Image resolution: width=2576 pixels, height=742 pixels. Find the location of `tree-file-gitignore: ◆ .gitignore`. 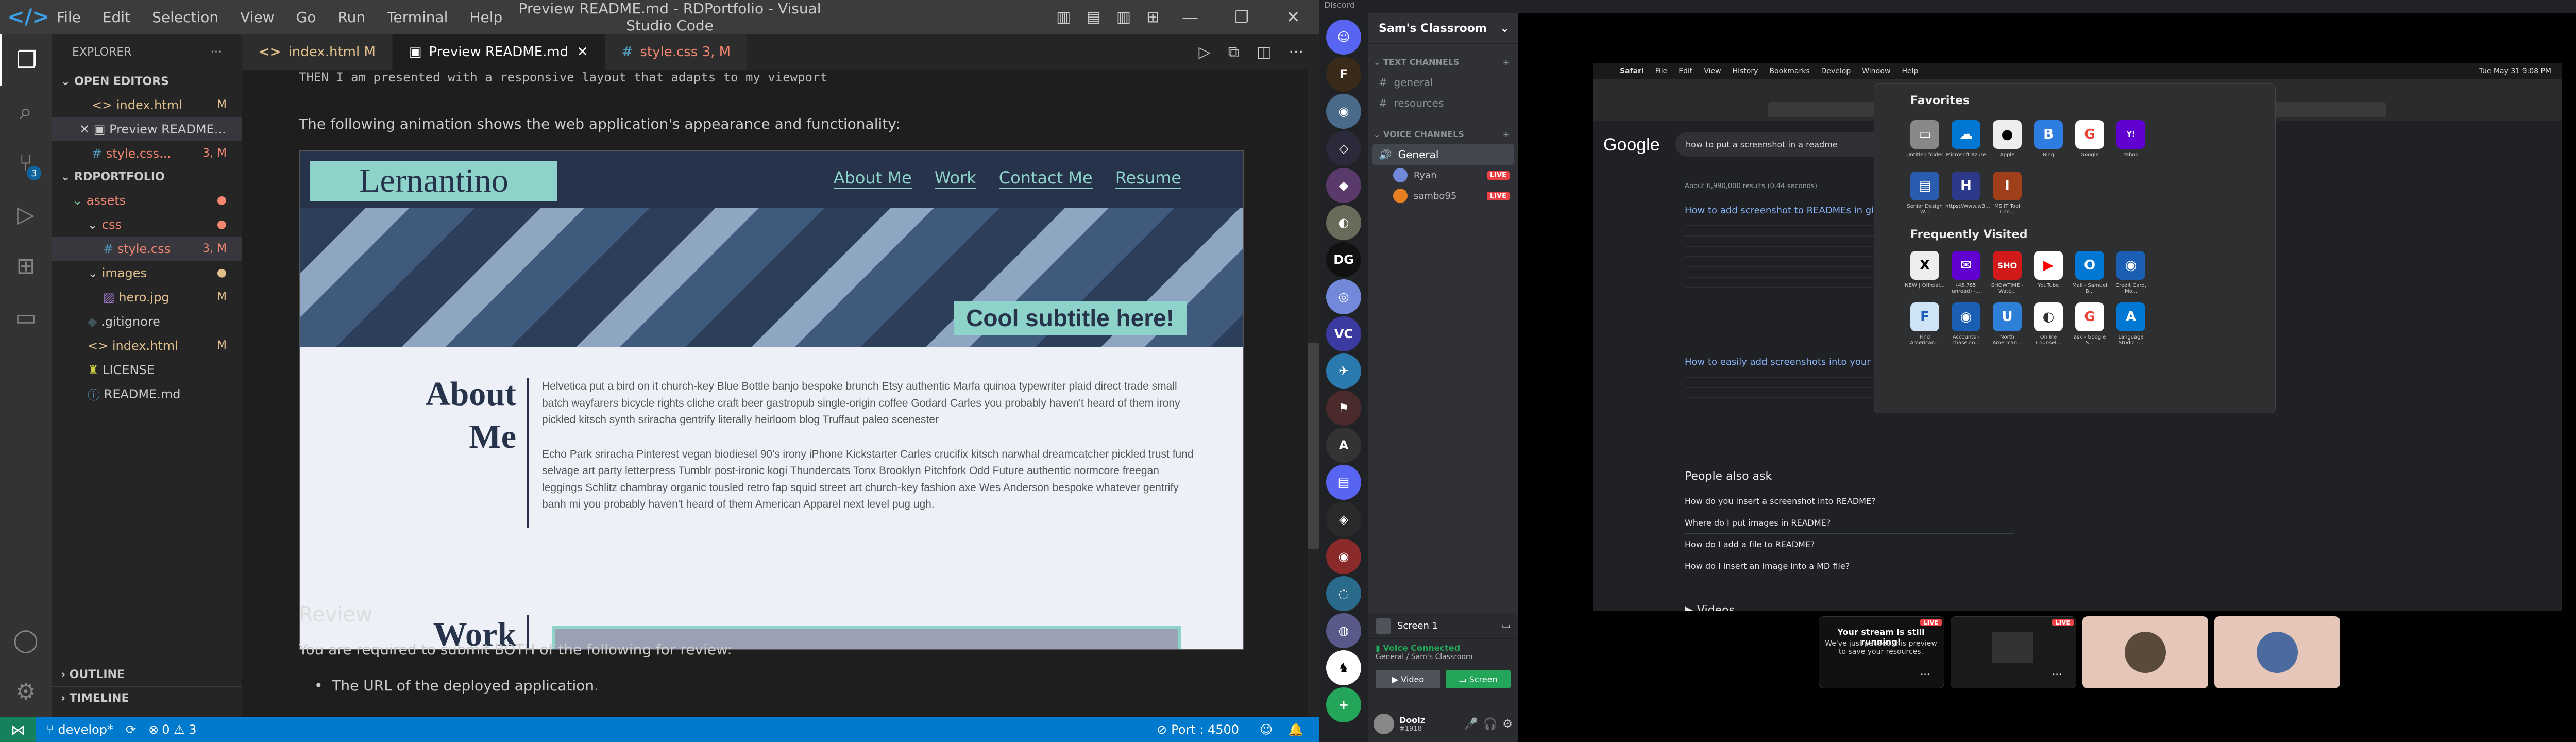

tree-file-gitignore: ◆ .gitignore is located at coordinates (147, 321).